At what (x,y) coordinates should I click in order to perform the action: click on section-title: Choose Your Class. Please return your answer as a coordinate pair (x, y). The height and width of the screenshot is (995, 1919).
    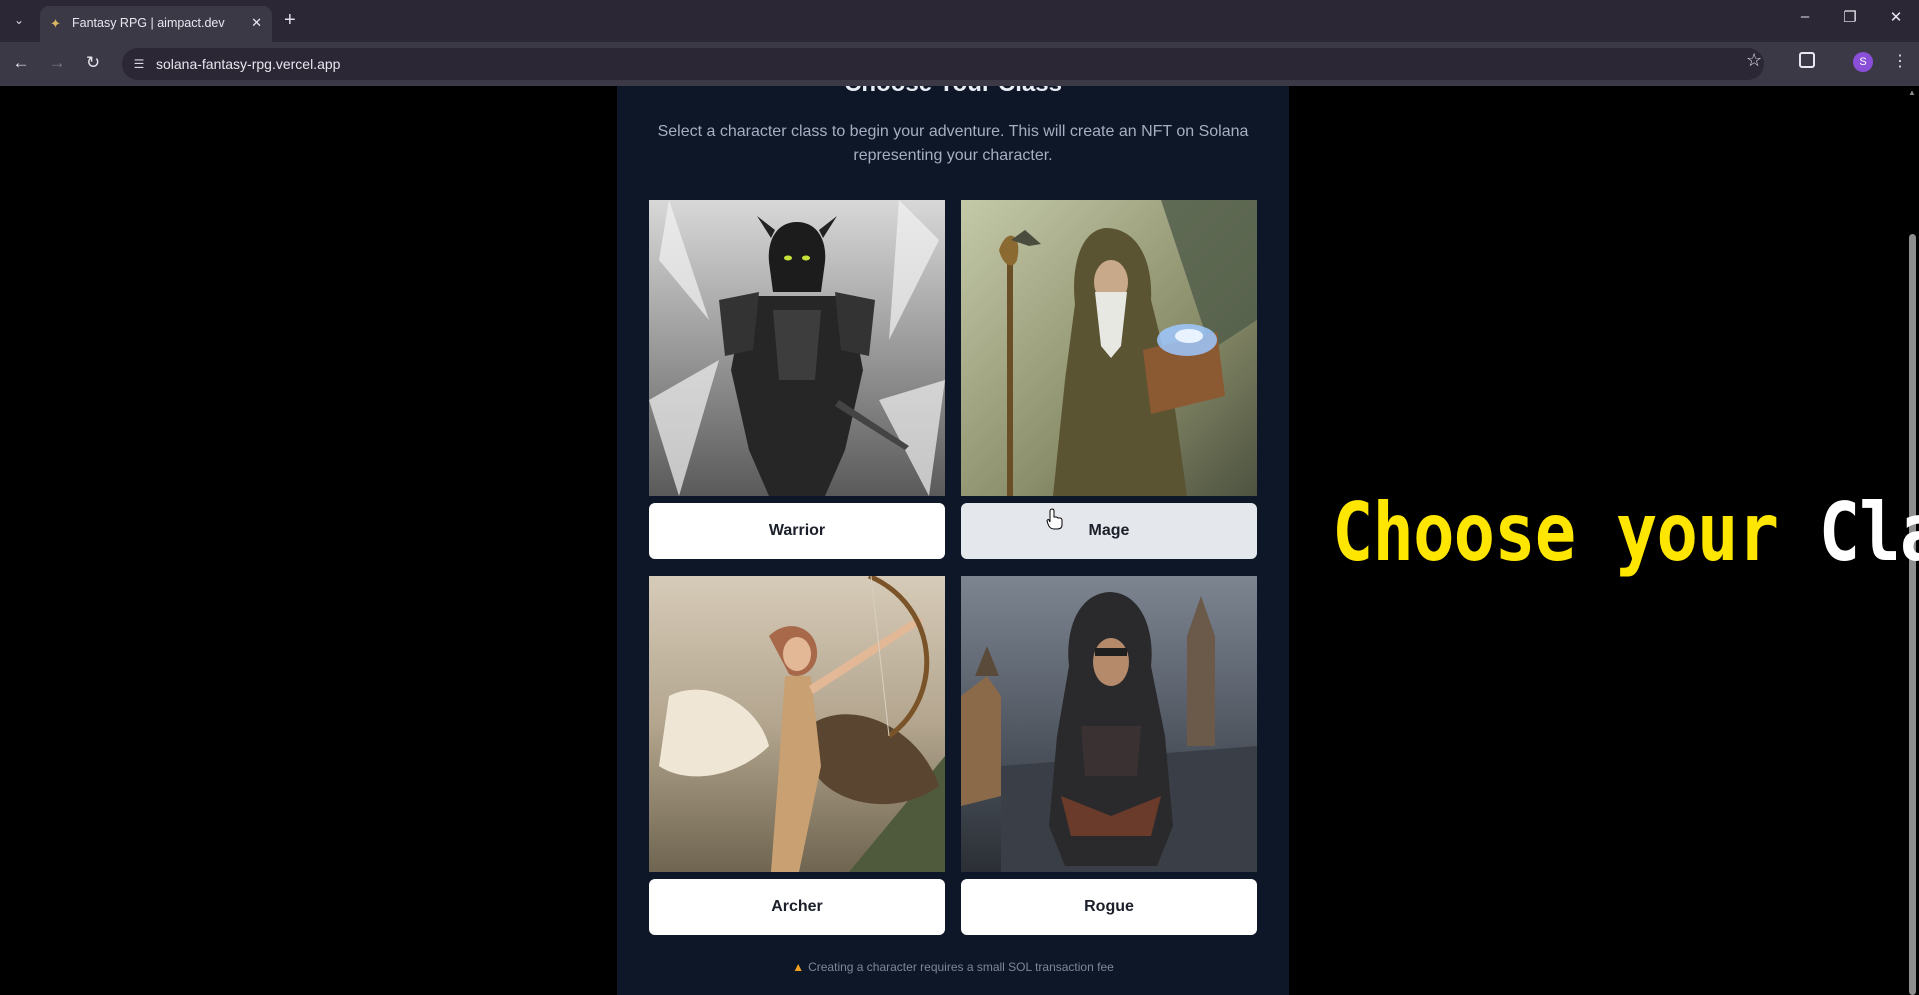
    Looking at the image, I should click on (953, 92).